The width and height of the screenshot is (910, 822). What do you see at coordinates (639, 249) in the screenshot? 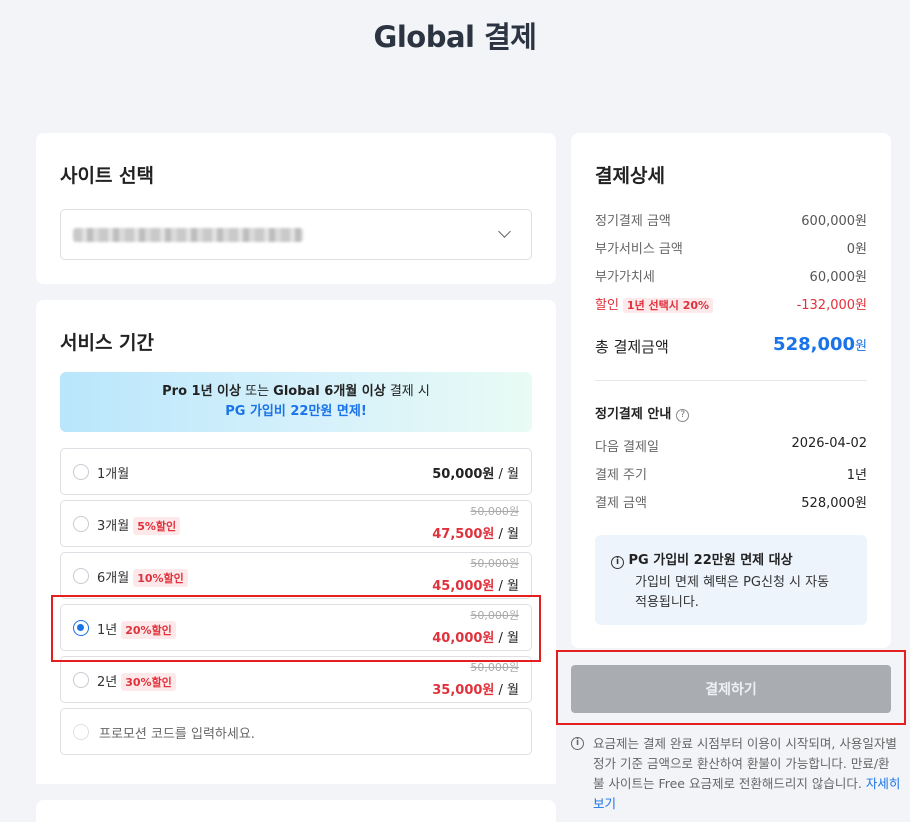
I see `detail-label: 부가서비스 금액` at bounding box center [639, 249].